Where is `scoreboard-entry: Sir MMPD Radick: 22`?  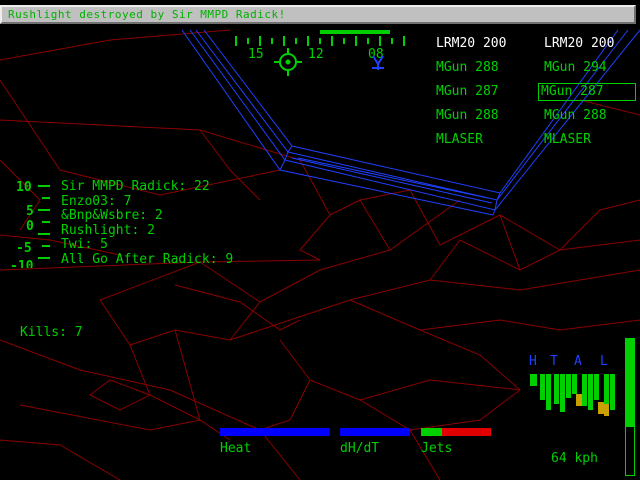 scoreboard-entry: Sir MMPD Radick: 22 is located at coordinates (135, 186).